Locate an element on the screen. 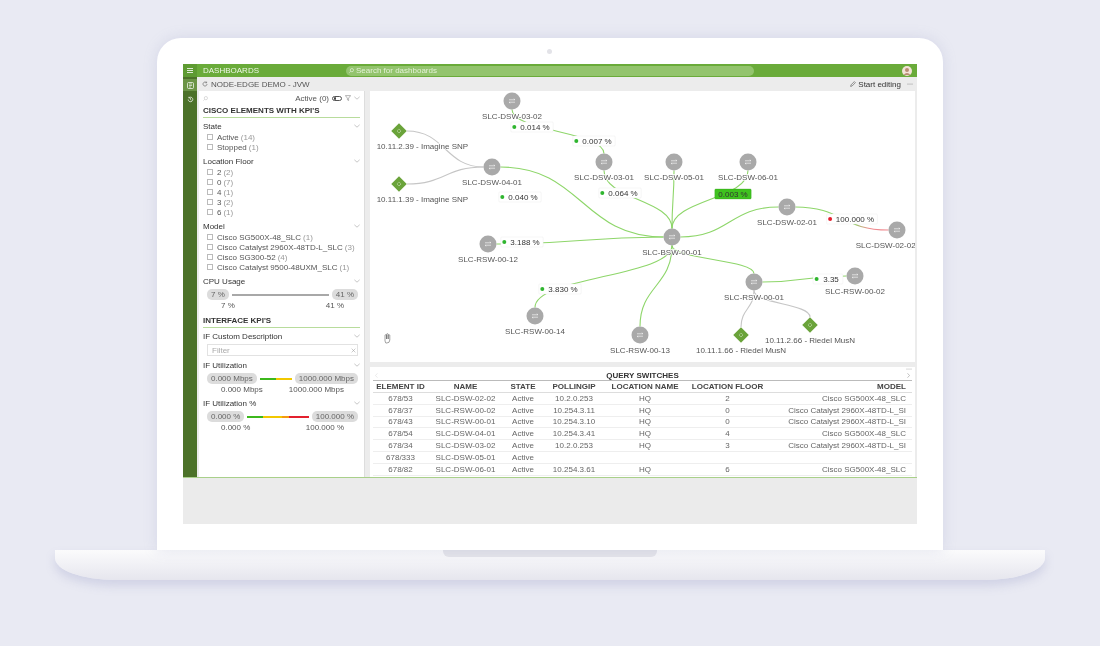 This screenshot has height=646, width=1100. table-cell-text: 10.254.3.11 is located at coordinates (574, 410).